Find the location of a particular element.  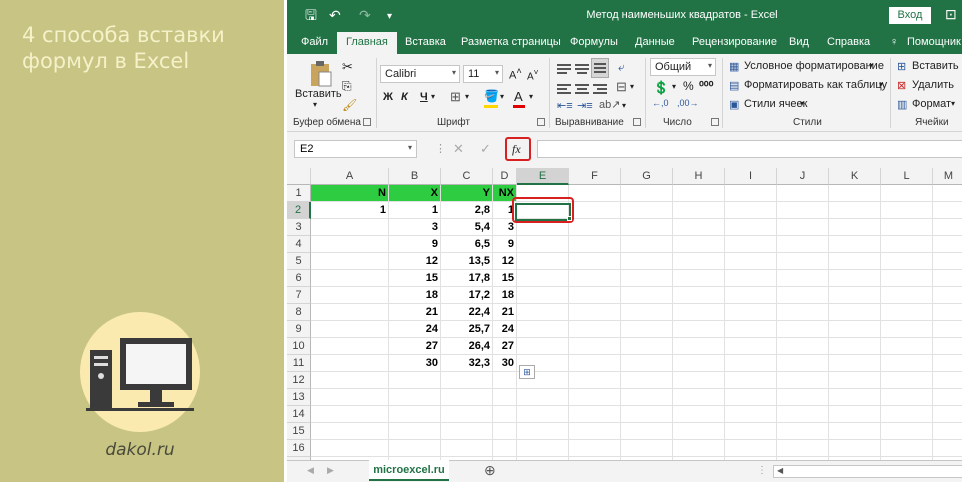

column-header: C is located at coordinates (467, 176).